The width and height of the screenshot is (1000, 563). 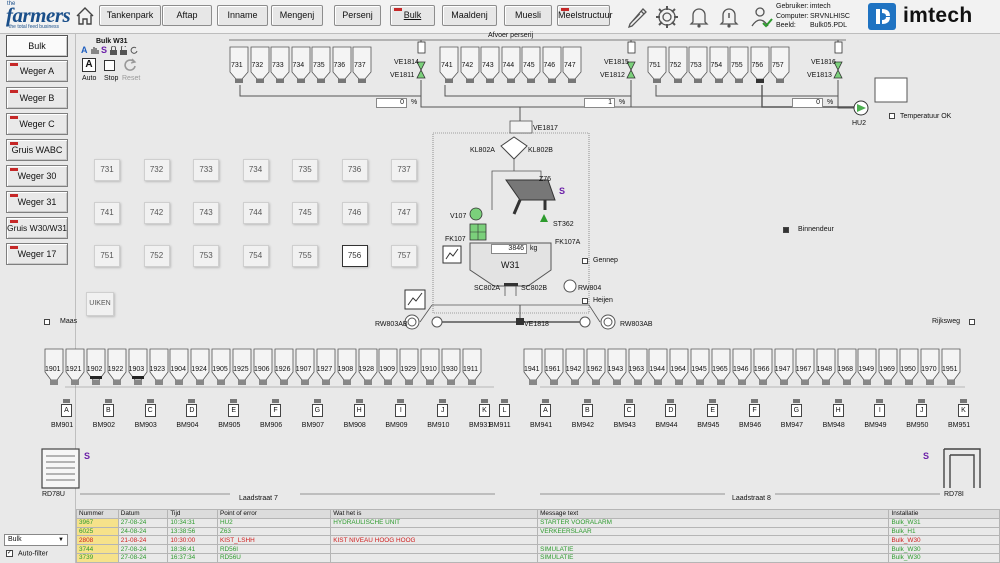 What do you see at coordinates (342, 66) in the screenshot?
I see `top-silo: 736` at bounding box center [342, 66].